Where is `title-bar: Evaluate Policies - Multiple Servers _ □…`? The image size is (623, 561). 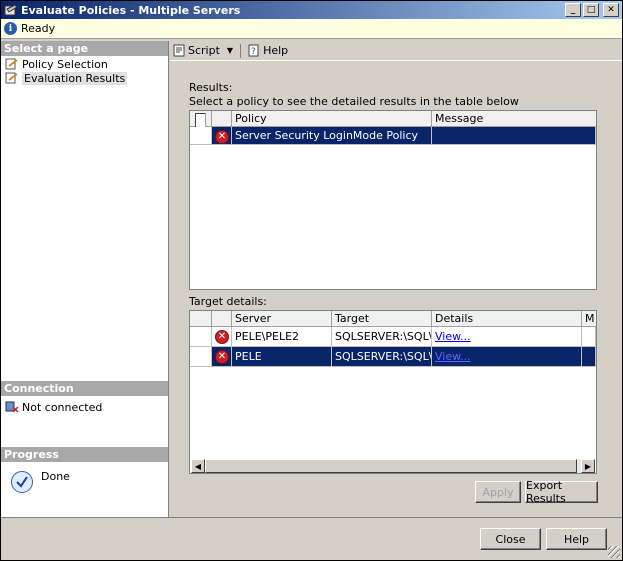 title-bar: Evaluate Policies - Multiple Servers _ □… is located at coordinates (311, 10).